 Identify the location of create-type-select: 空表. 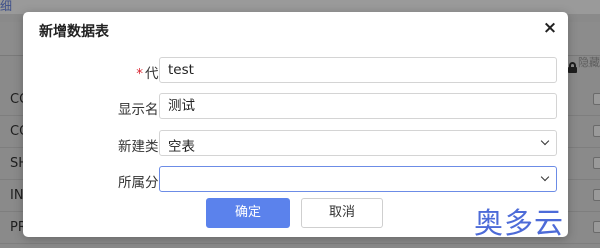
(358, 143).